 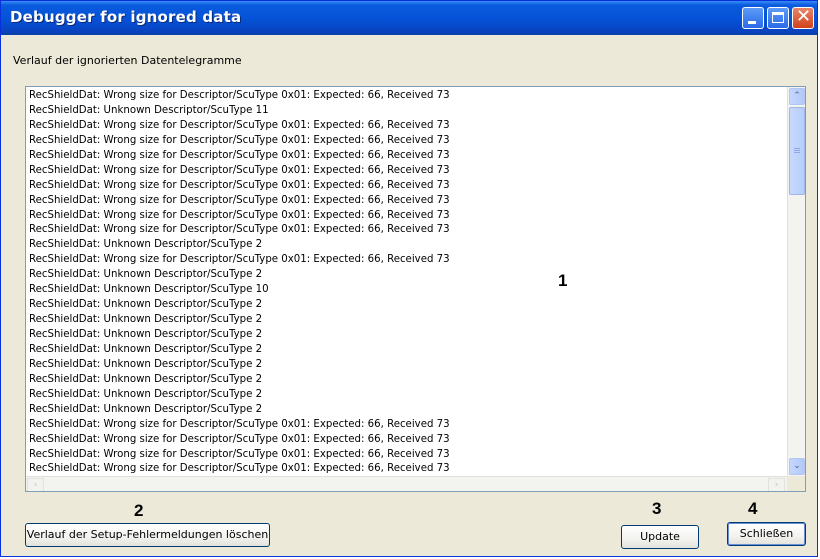 What do you see at coordinates (563, 280) in the screenshot?
I see `callout-log: 1` at bounding box center [563, 280].